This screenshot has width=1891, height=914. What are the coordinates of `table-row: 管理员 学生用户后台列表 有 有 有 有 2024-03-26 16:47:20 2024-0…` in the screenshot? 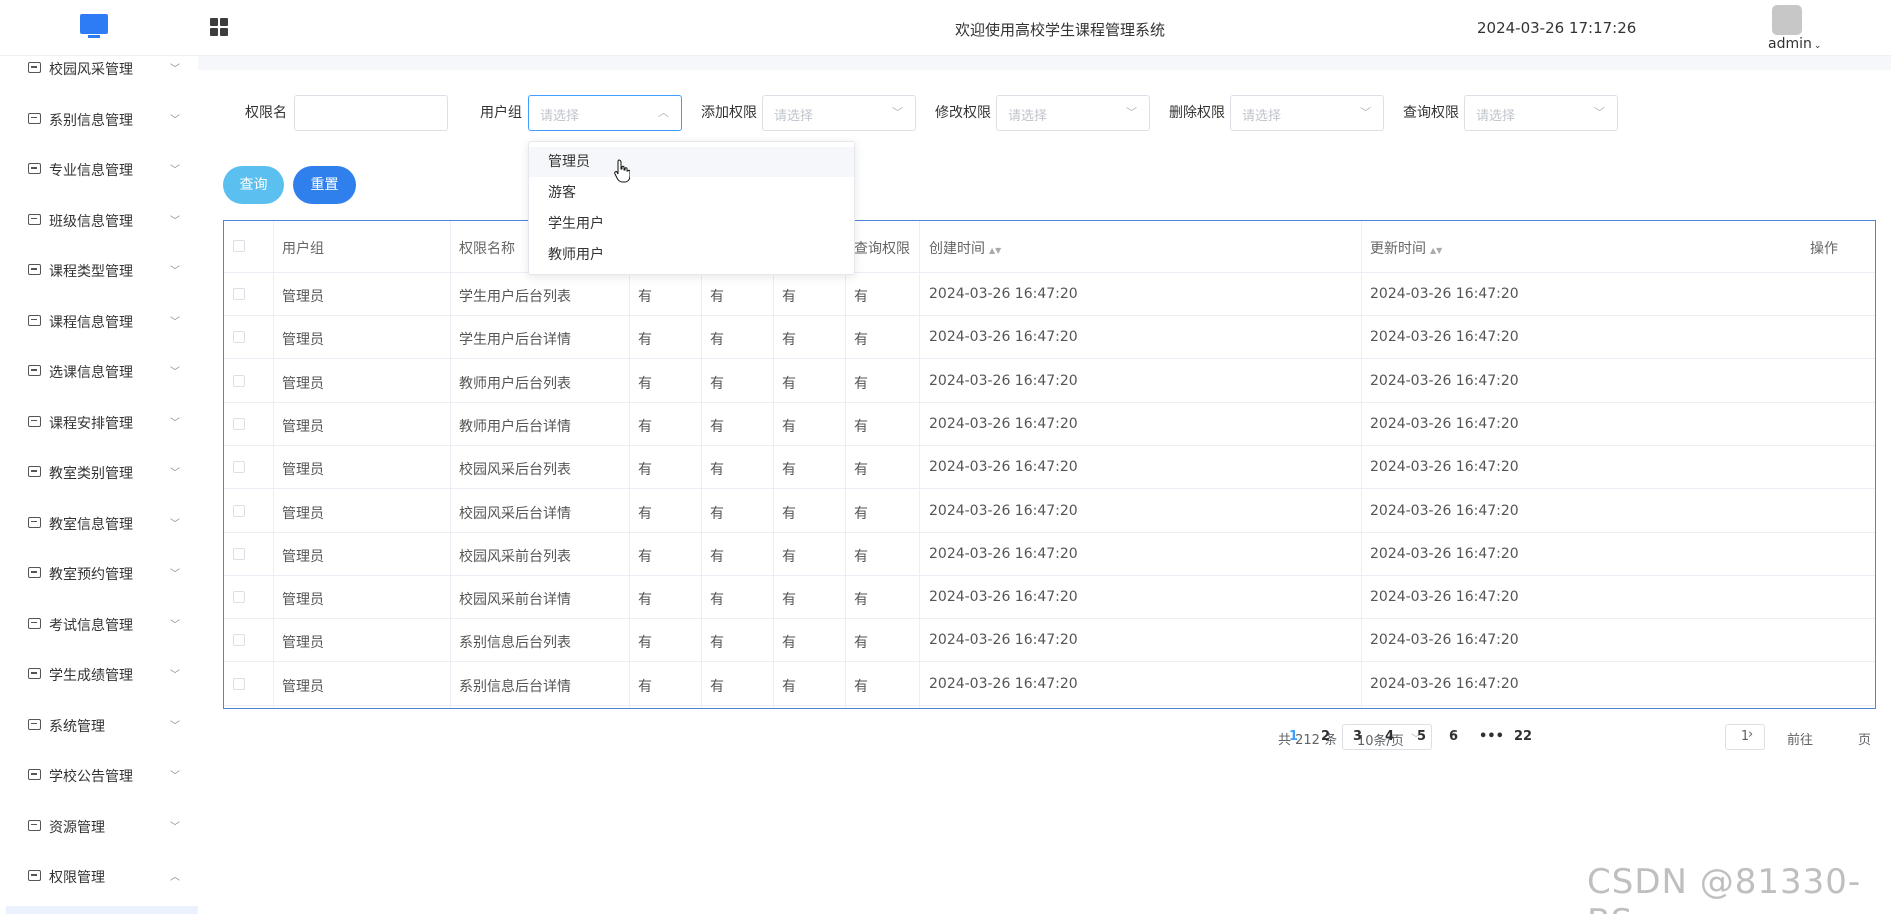 It's located at (1049, 294).